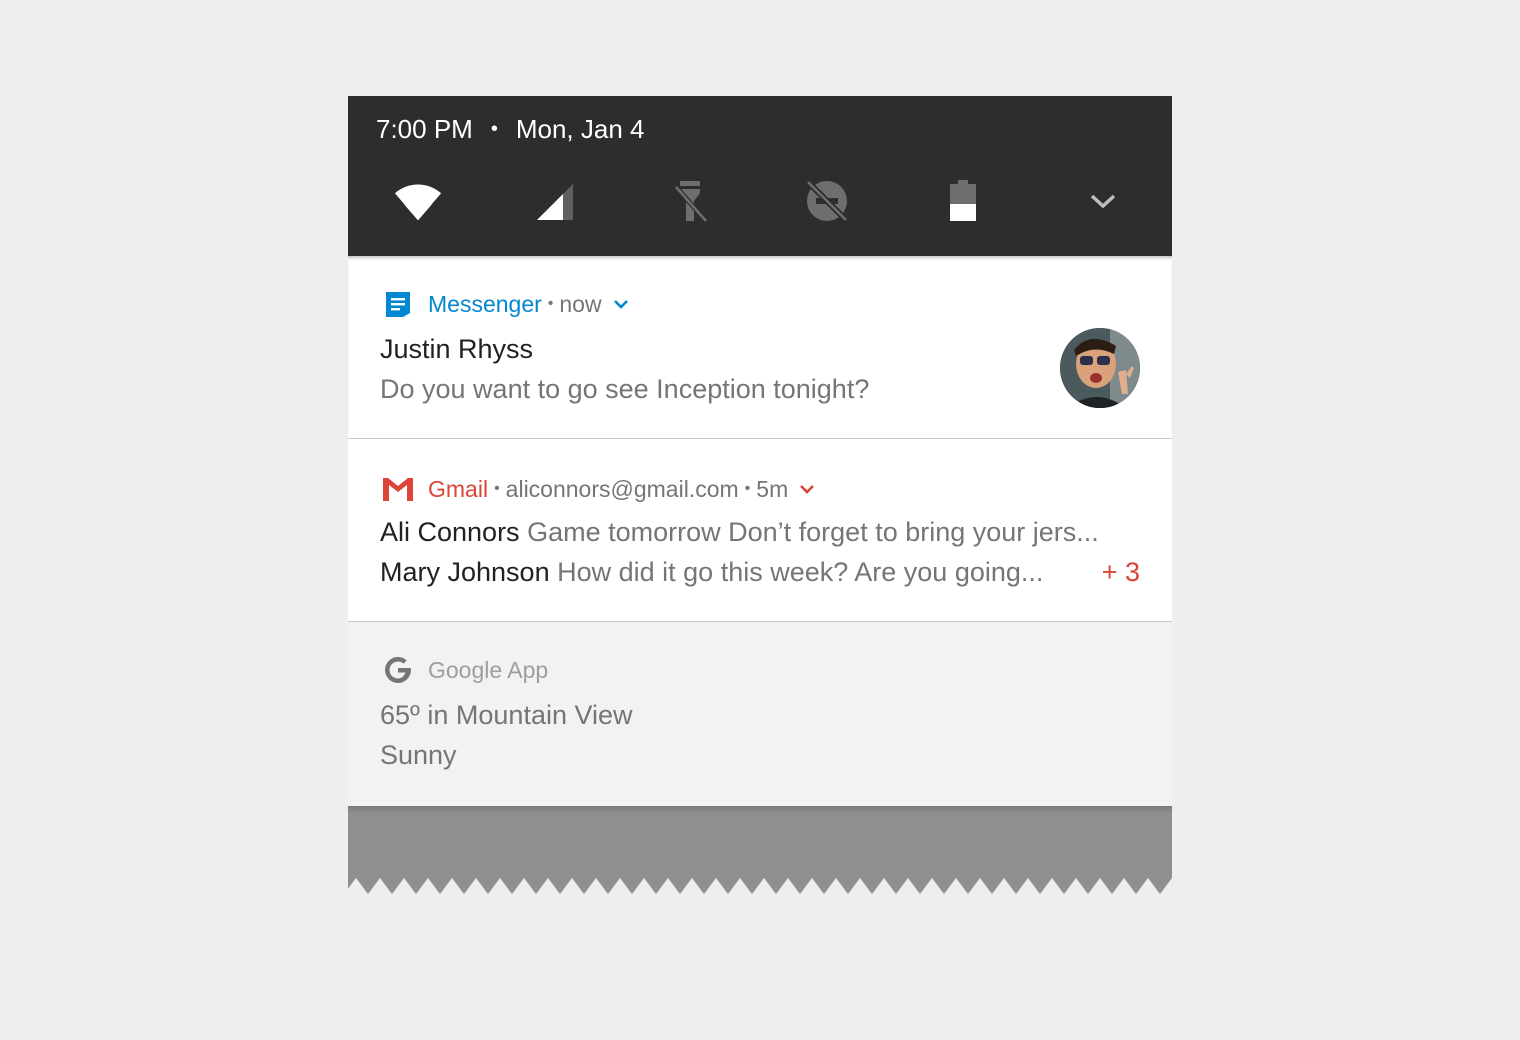 The image size is (1520, 1040). What do you see at coordinates (1120, 572) in the screenshot?
I see `more-count-badge: + 3` at bounding box center [1120, 572].